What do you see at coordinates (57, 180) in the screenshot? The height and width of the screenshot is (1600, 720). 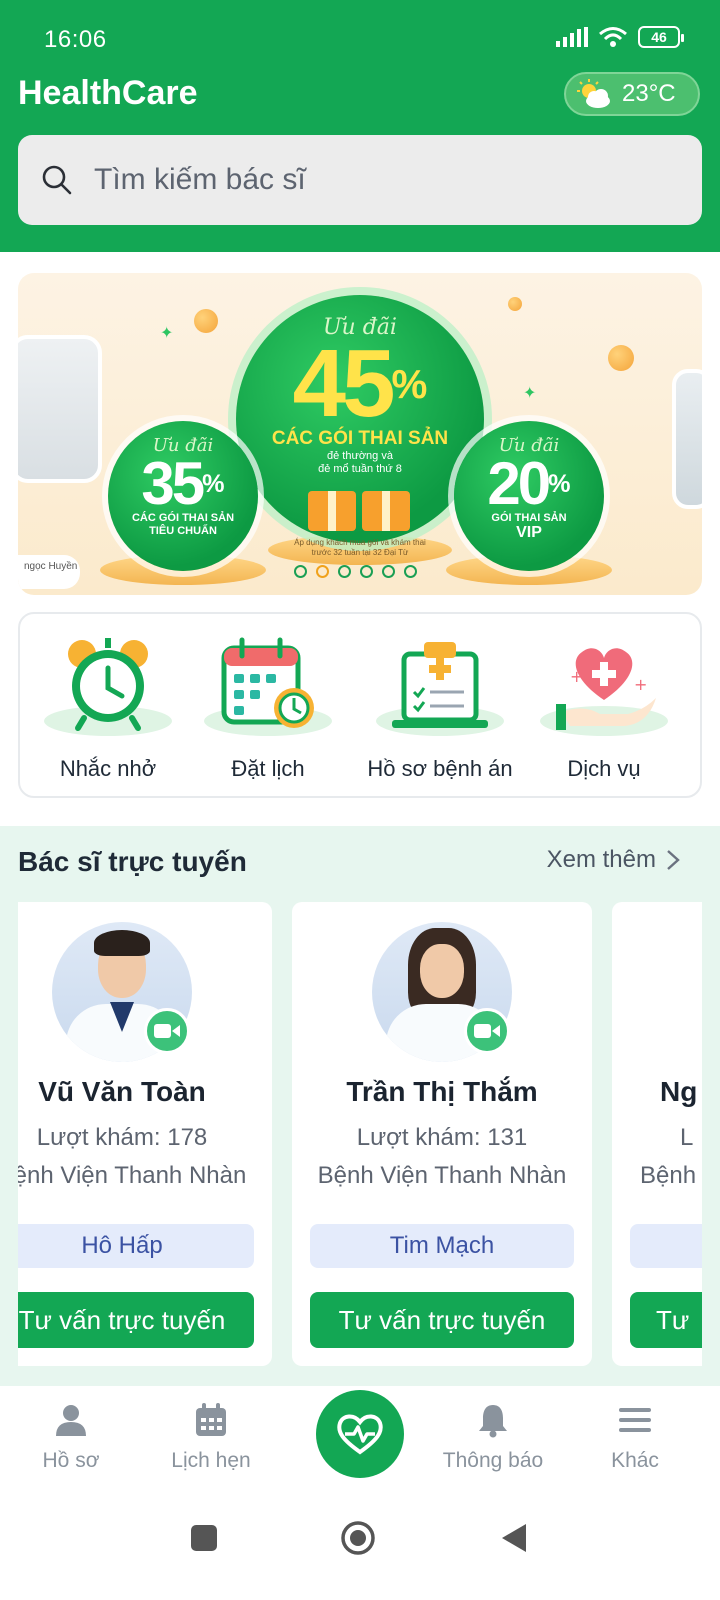 I see `search-icon` at bounding box center [57, 180].